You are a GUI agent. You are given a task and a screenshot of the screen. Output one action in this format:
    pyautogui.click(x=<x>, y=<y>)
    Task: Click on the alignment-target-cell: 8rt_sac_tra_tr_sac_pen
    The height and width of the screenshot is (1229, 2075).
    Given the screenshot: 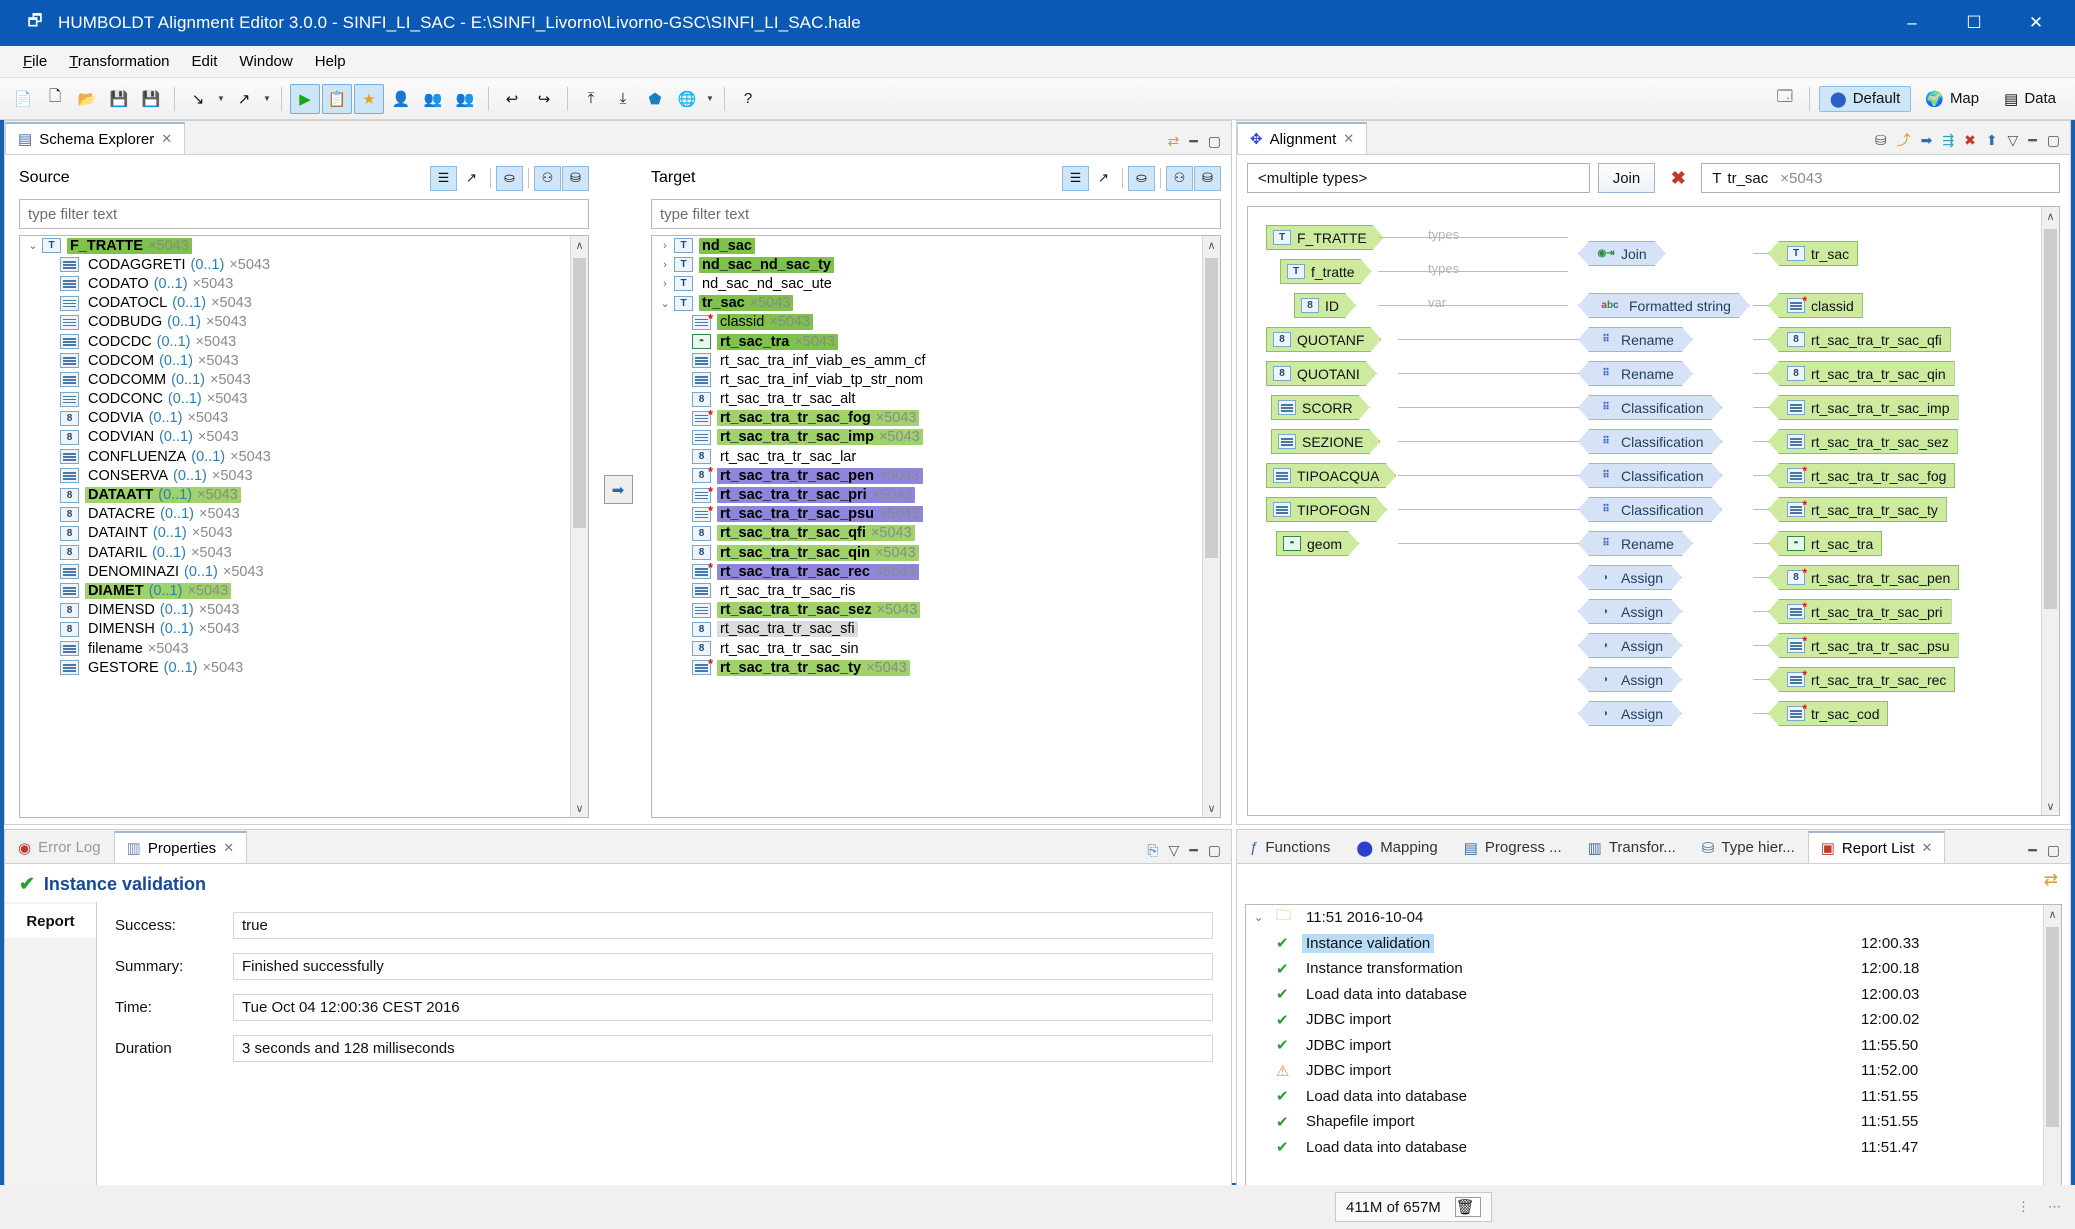 What is the action you would take?
    pyautogui.click(x=1864, y=577)
    